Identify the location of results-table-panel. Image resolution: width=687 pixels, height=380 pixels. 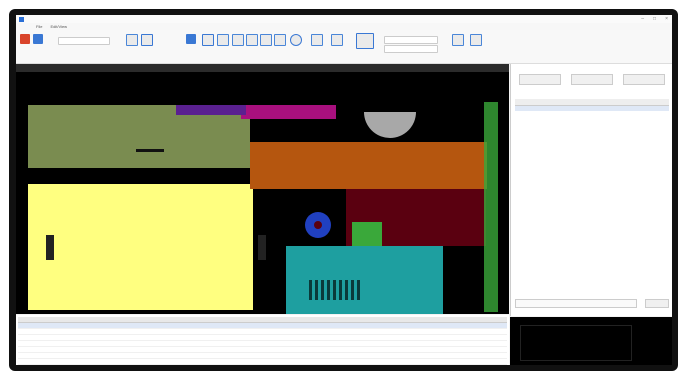
(262, 340).